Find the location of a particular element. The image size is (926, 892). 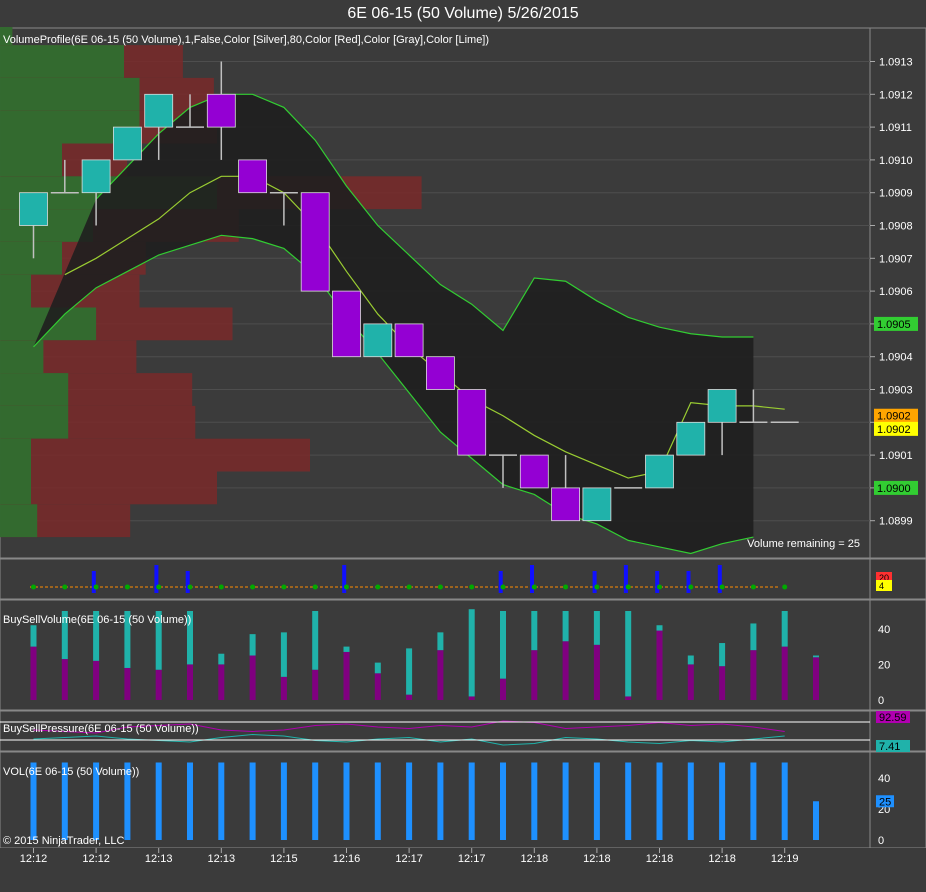

window-title: 6E 06-15 (50 Volume) 5/26/2015 is located at coordinates (463, 13).